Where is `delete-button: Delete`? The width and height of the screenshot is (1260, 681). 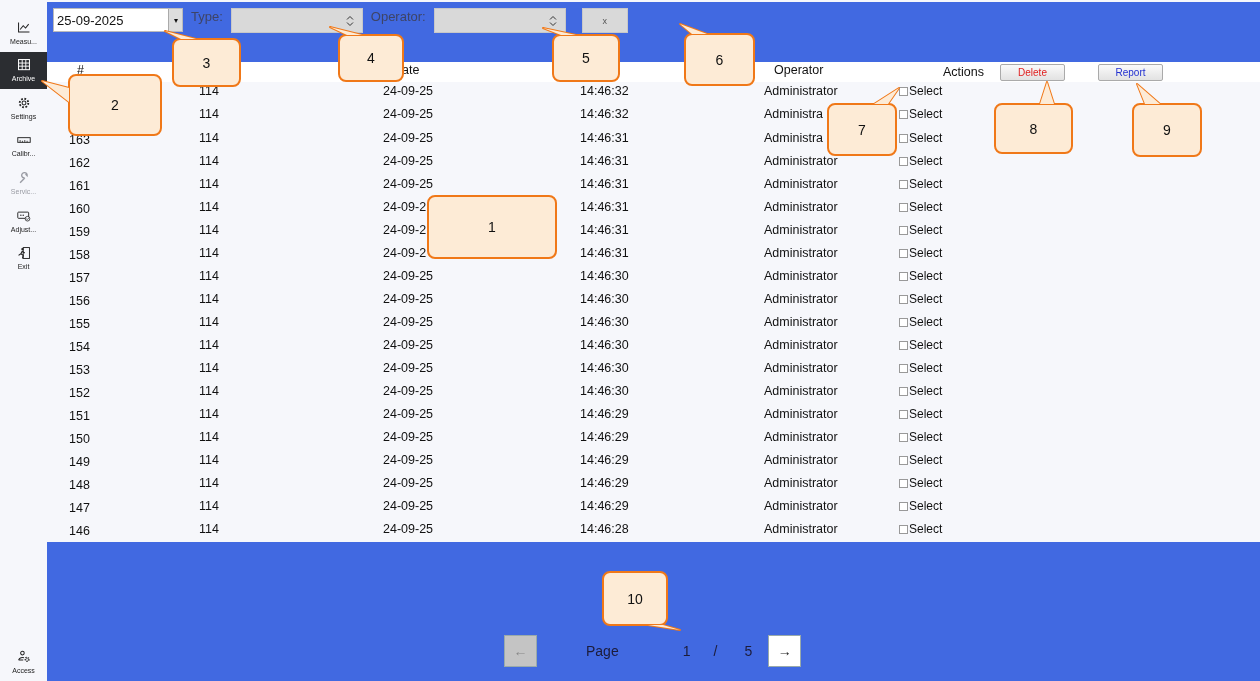 delete-button: Delete is located at coordinates (1032, 72).